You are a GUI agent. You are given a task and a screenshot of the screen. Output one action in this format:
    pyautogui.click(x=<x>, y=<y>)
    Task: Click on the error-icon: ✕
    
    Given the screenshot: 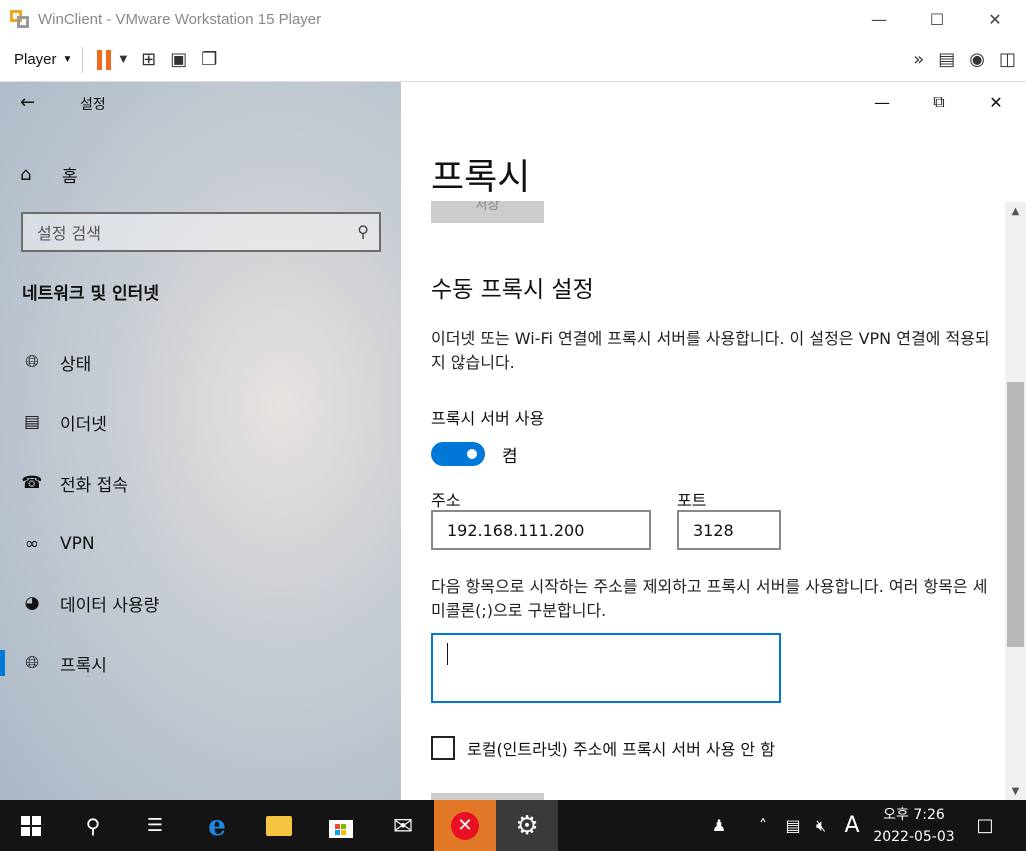 What is the action you would take?
    pyautogui.click(x=465, y=825)
    